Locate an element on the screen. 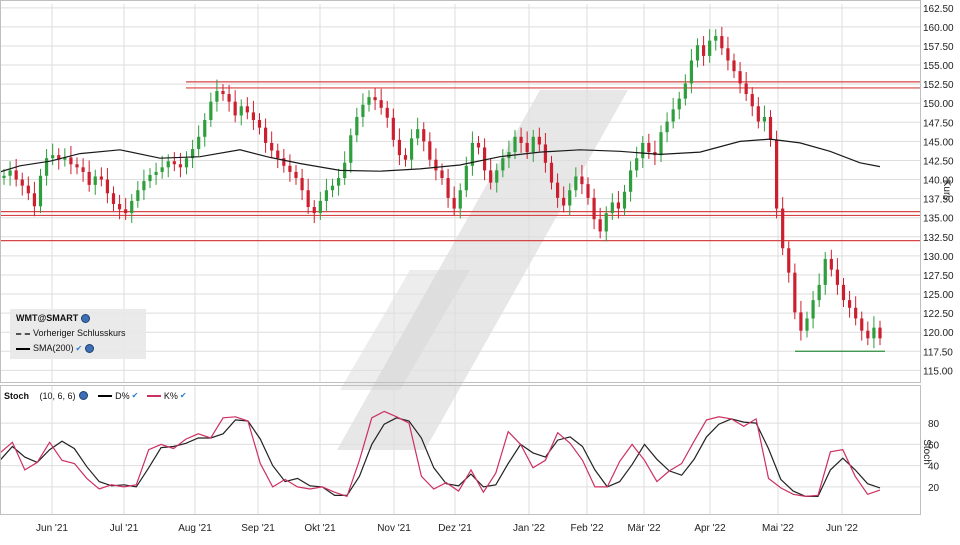 This screenshot has height=545, width=960. stoch-y-tick-label: 80 is located at coordinates (934, 424).